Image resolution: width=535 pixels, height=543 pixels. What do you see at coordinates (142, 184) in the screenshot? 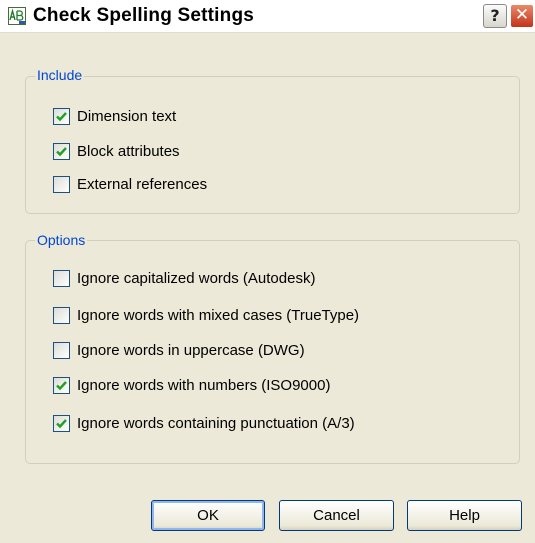
I see `checkbox-label: External references` at bounding box center [142, 184].